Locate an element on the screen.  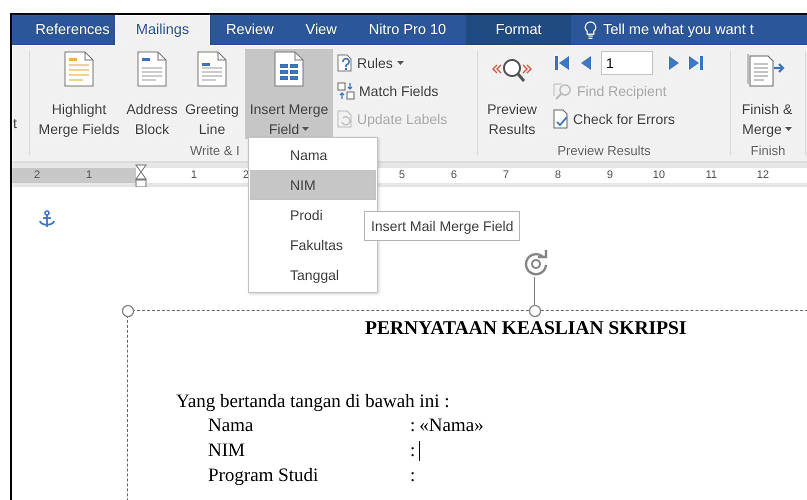
tell-me-text: Tell me what you want t is located at coordinates (678, 30).